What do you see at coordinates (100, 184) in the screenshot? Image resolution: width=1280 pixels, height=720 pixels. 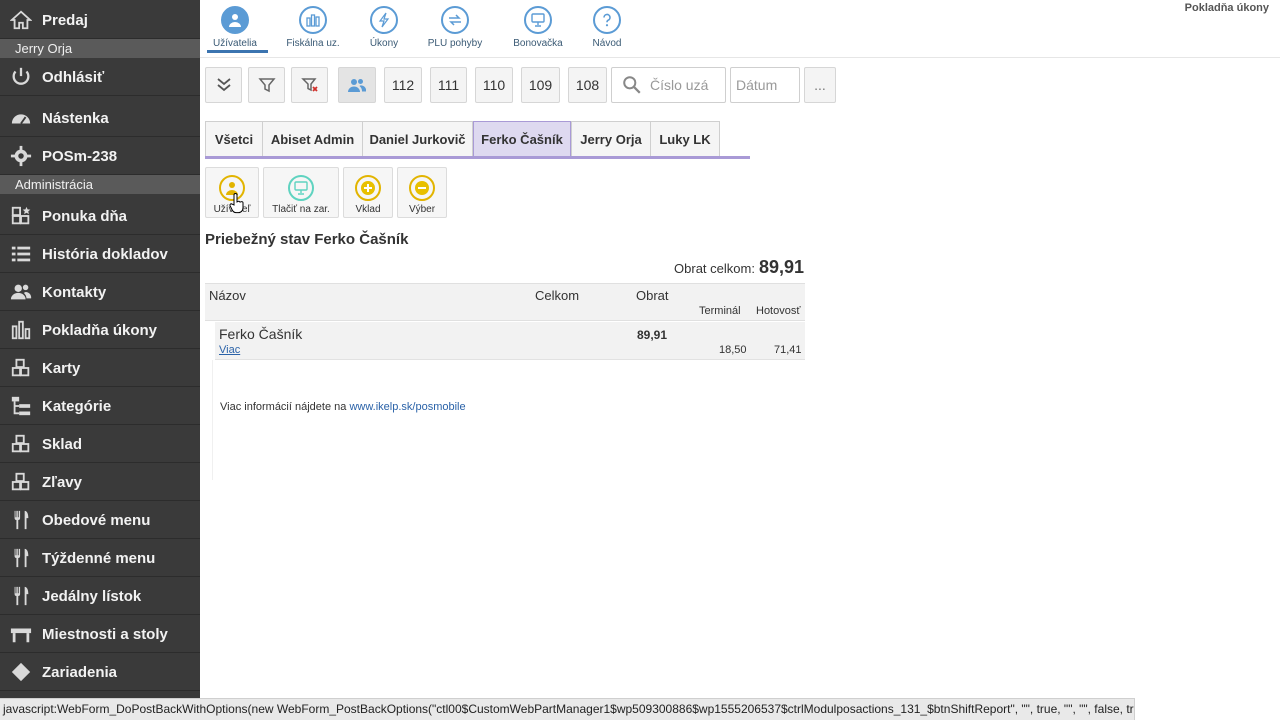 I see `sidebar-section-admin: Administrácia` at bounding box center [100, 184].